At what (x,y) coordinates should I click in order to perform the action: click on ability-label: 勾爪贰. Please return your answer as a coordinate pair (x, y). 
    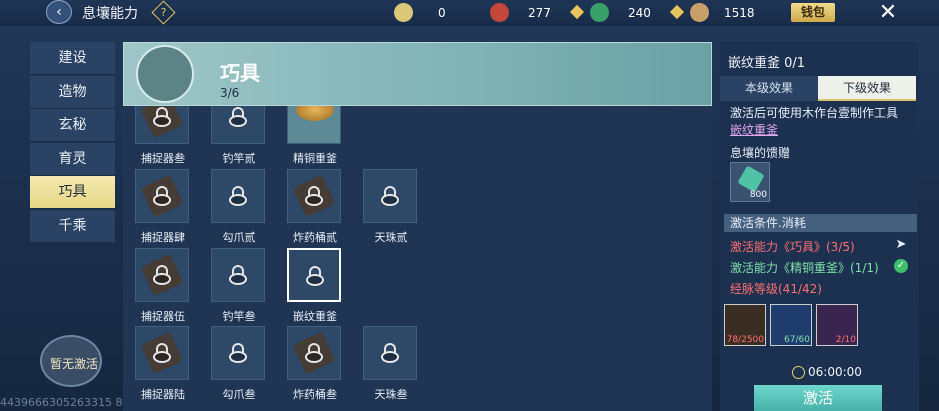
    Looking at the image, I should click on (239, 237).